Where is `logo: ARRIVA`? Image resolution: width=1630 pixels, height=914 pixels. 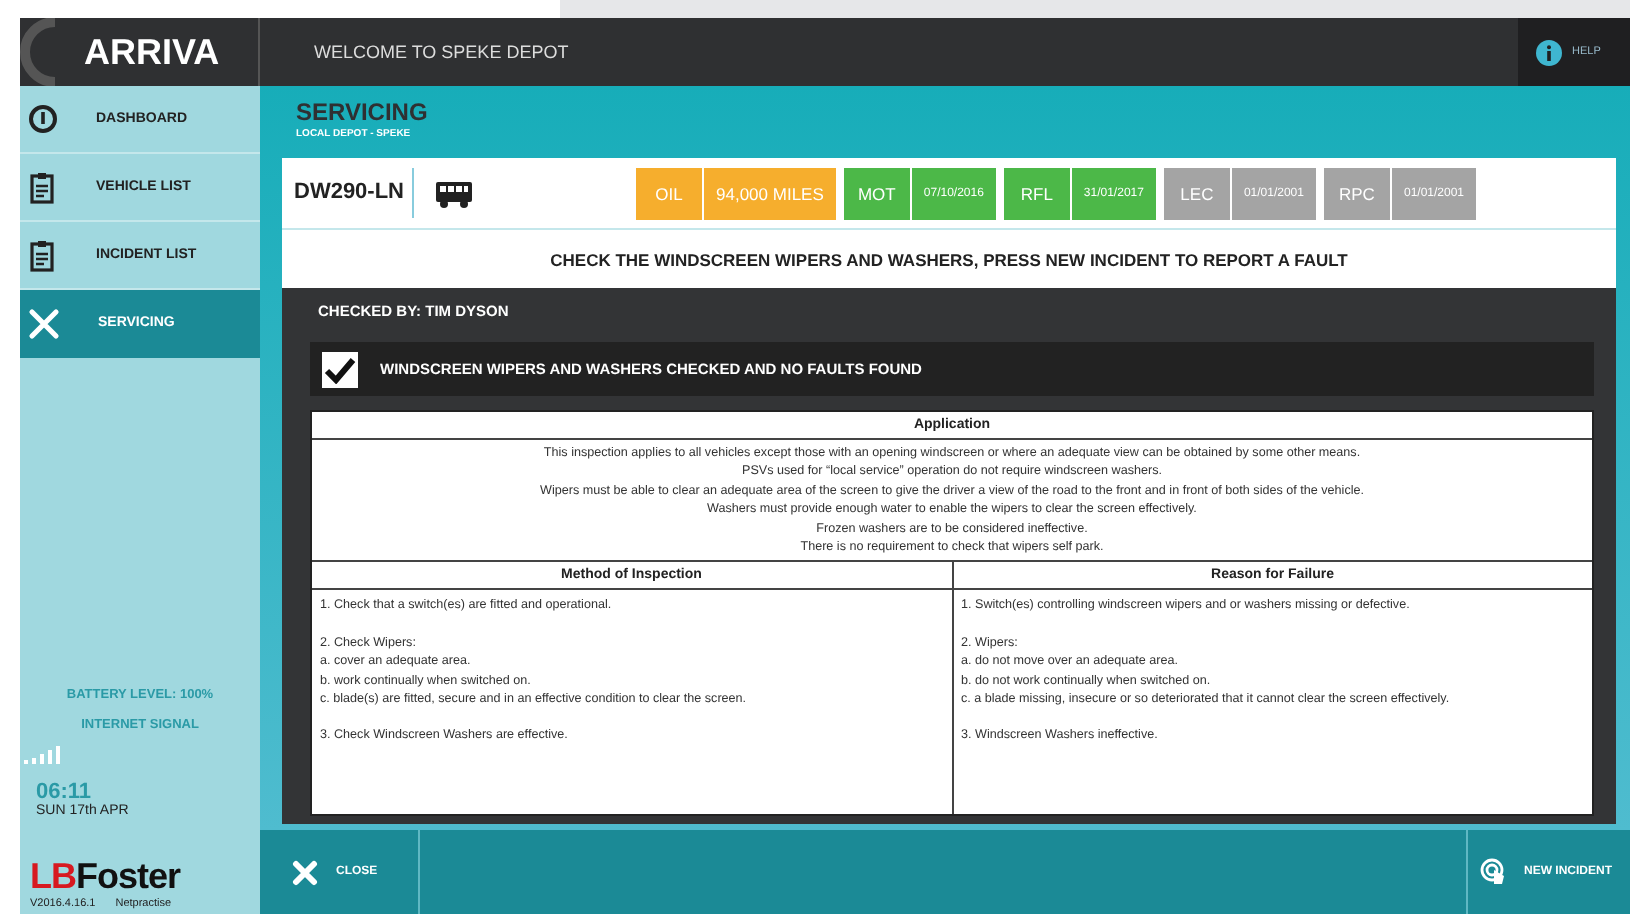 logo: ARRIVA is located at coordinates (152, 52).